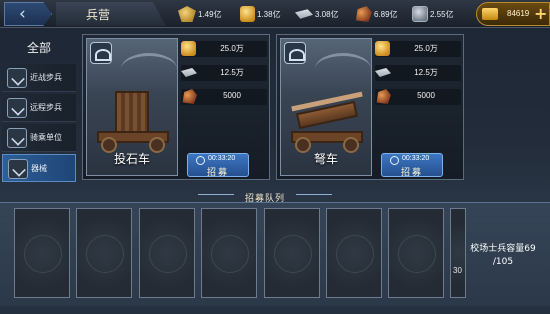 The image size is (550, 314). I want to click on ballista-image, so click(327, 122).